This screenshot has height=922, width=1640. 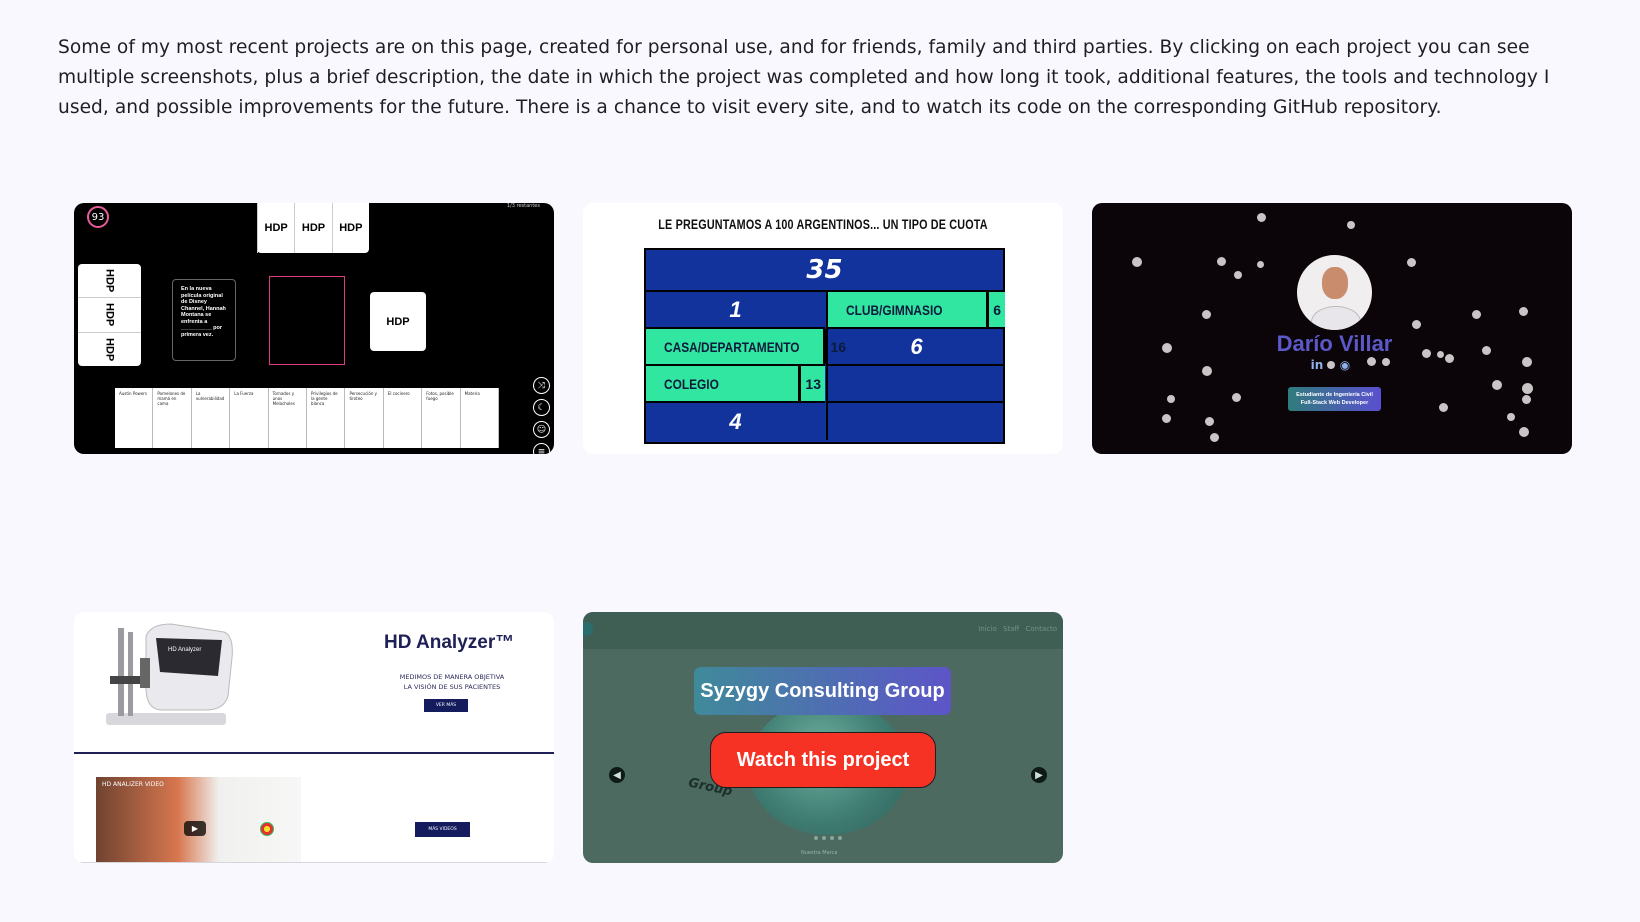 What do you see at coordinates (198, 820) in the screenshot?
I see `video-thumbnail: HD ANALIZER VIDEO ▶` at bounding box center [198, 820].